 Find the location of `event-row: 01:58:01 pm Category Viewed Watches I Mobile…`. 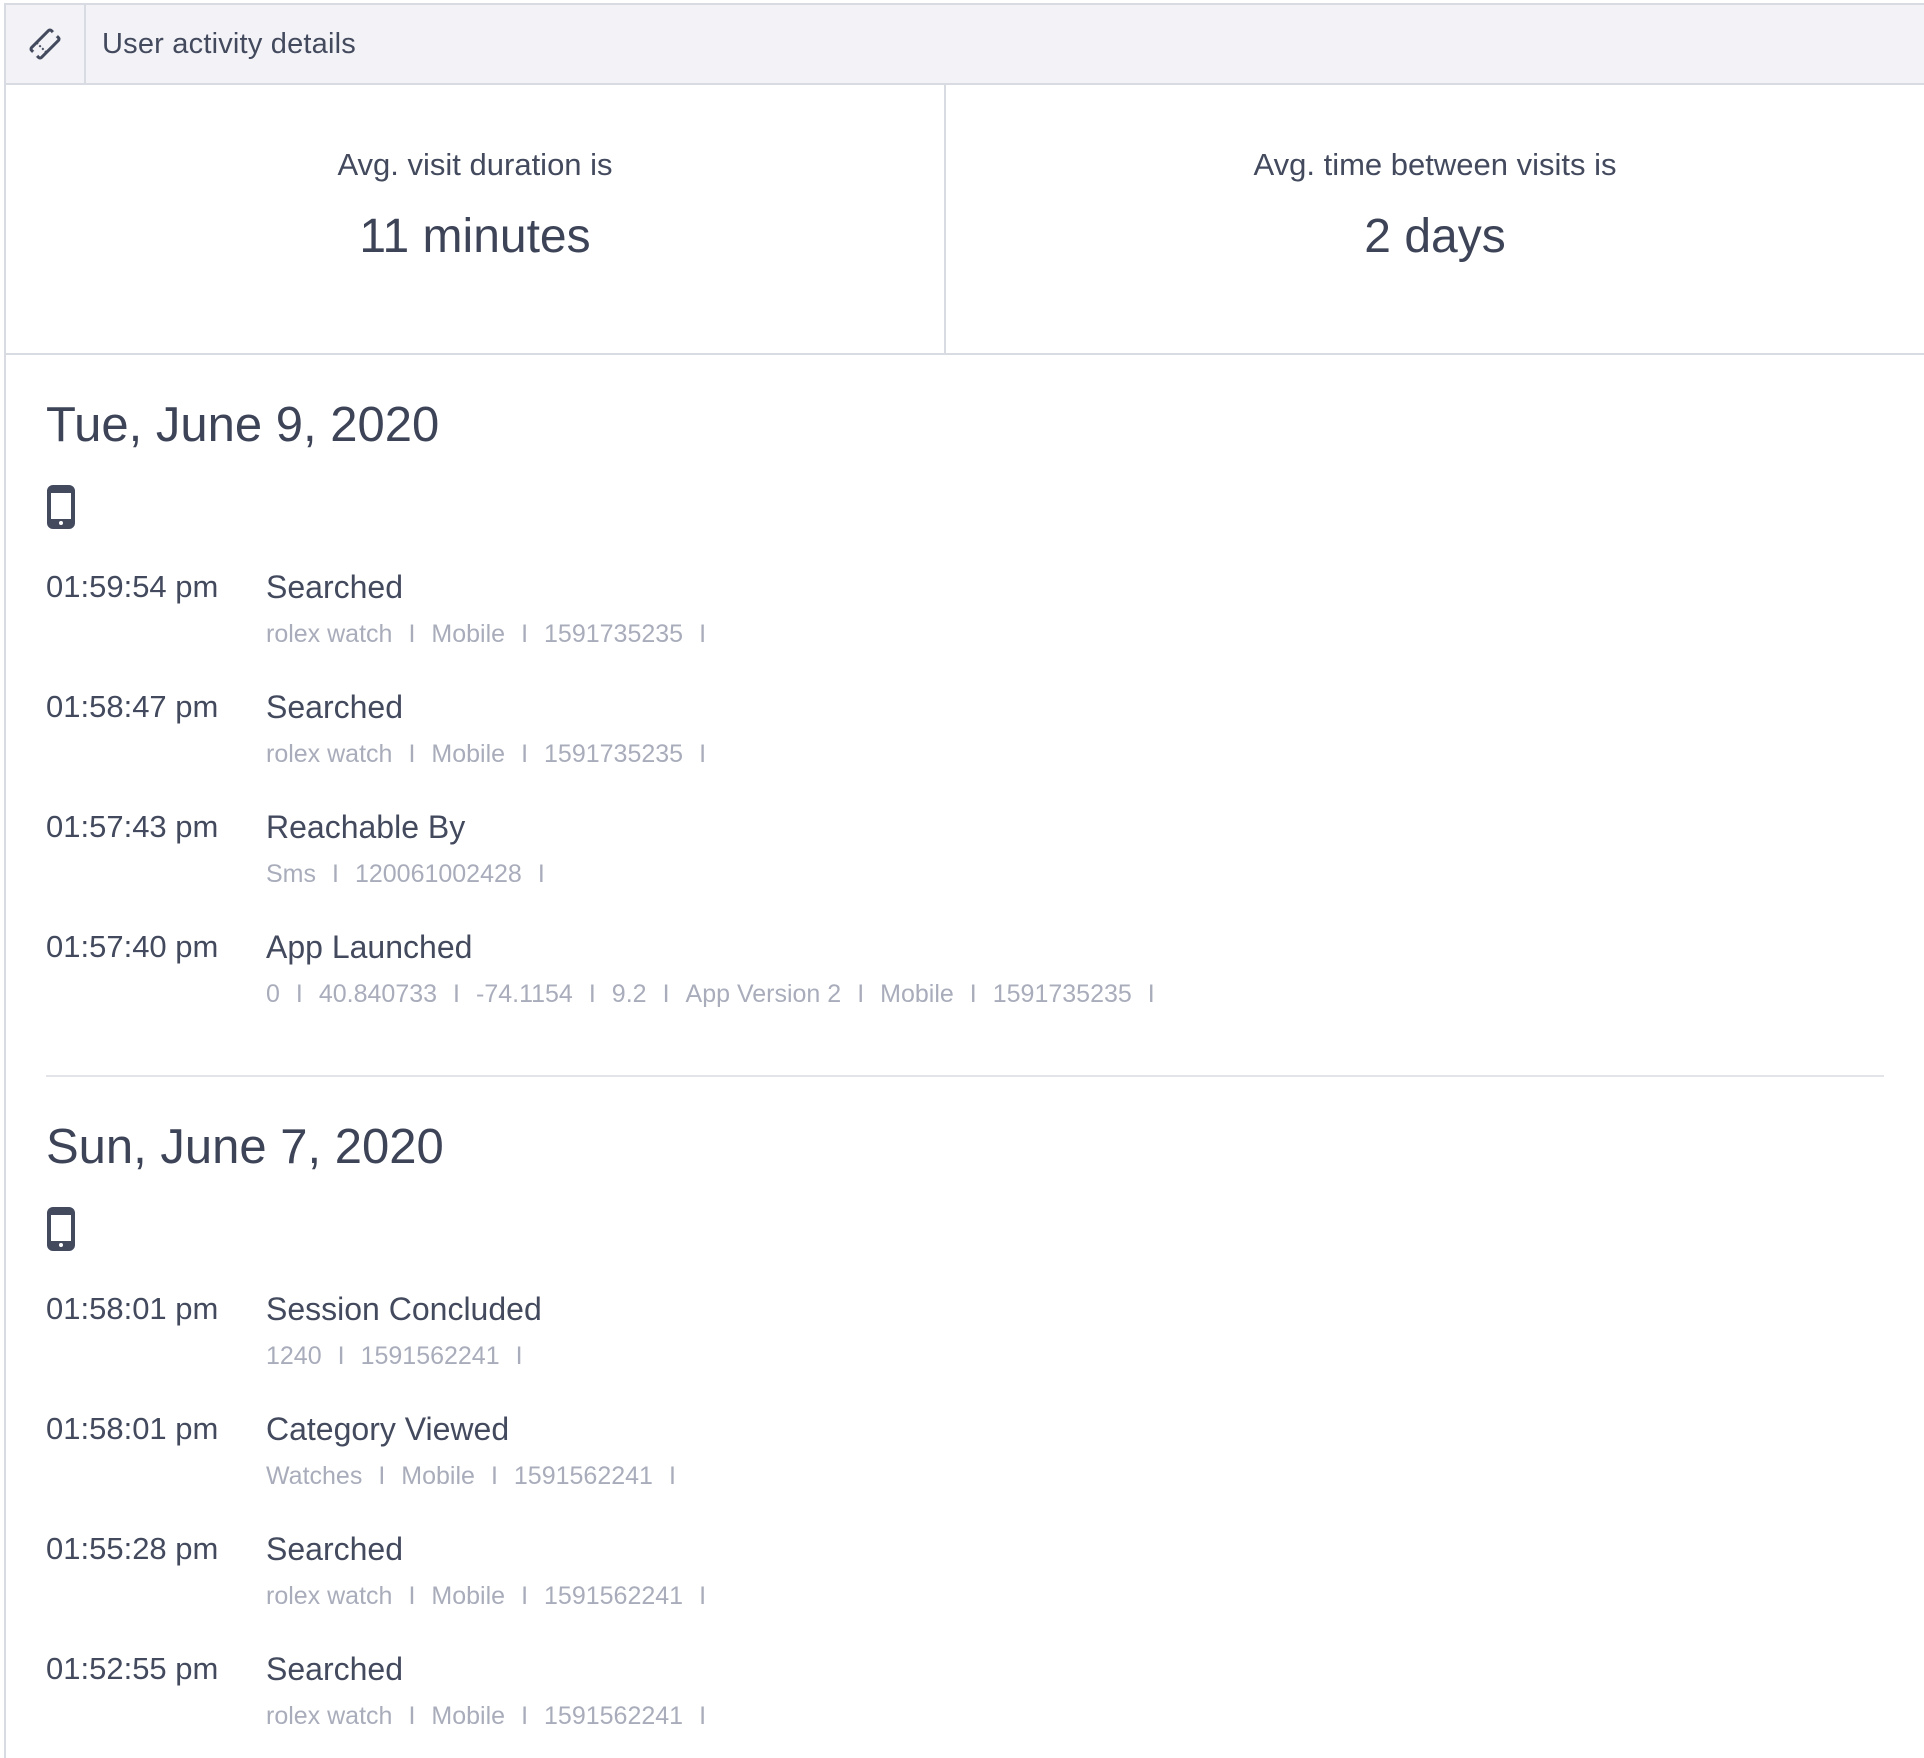

event-row: 01:58:01 pm Category Viewed Watches I Mobile… is located at coordinates (965, 1459).